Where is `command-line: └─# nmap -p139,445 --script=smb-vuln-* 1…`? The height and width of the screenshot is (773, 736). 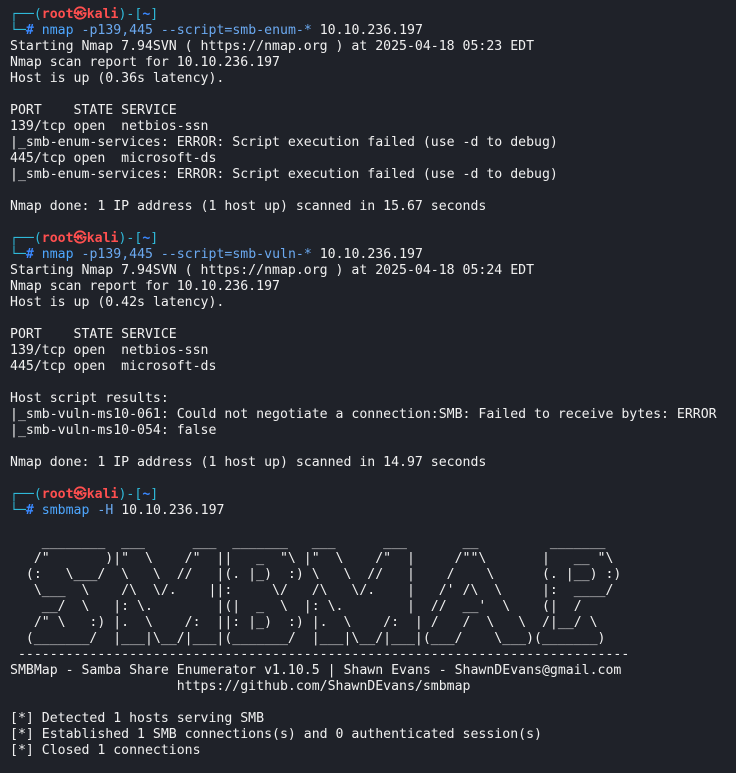
command-line: └─# nmap -p139,445 --script=smb-vuln-* 1… is located at coordinates (373, 255).